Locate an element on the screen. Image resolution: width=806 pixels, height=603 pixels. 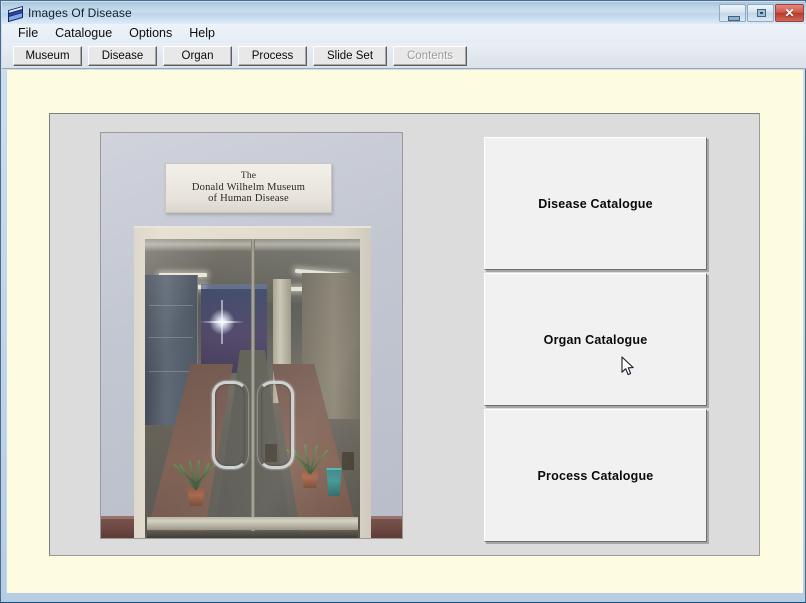
organ-catalogue-label: Organ Catalogue is located at coordinates (595, 339).